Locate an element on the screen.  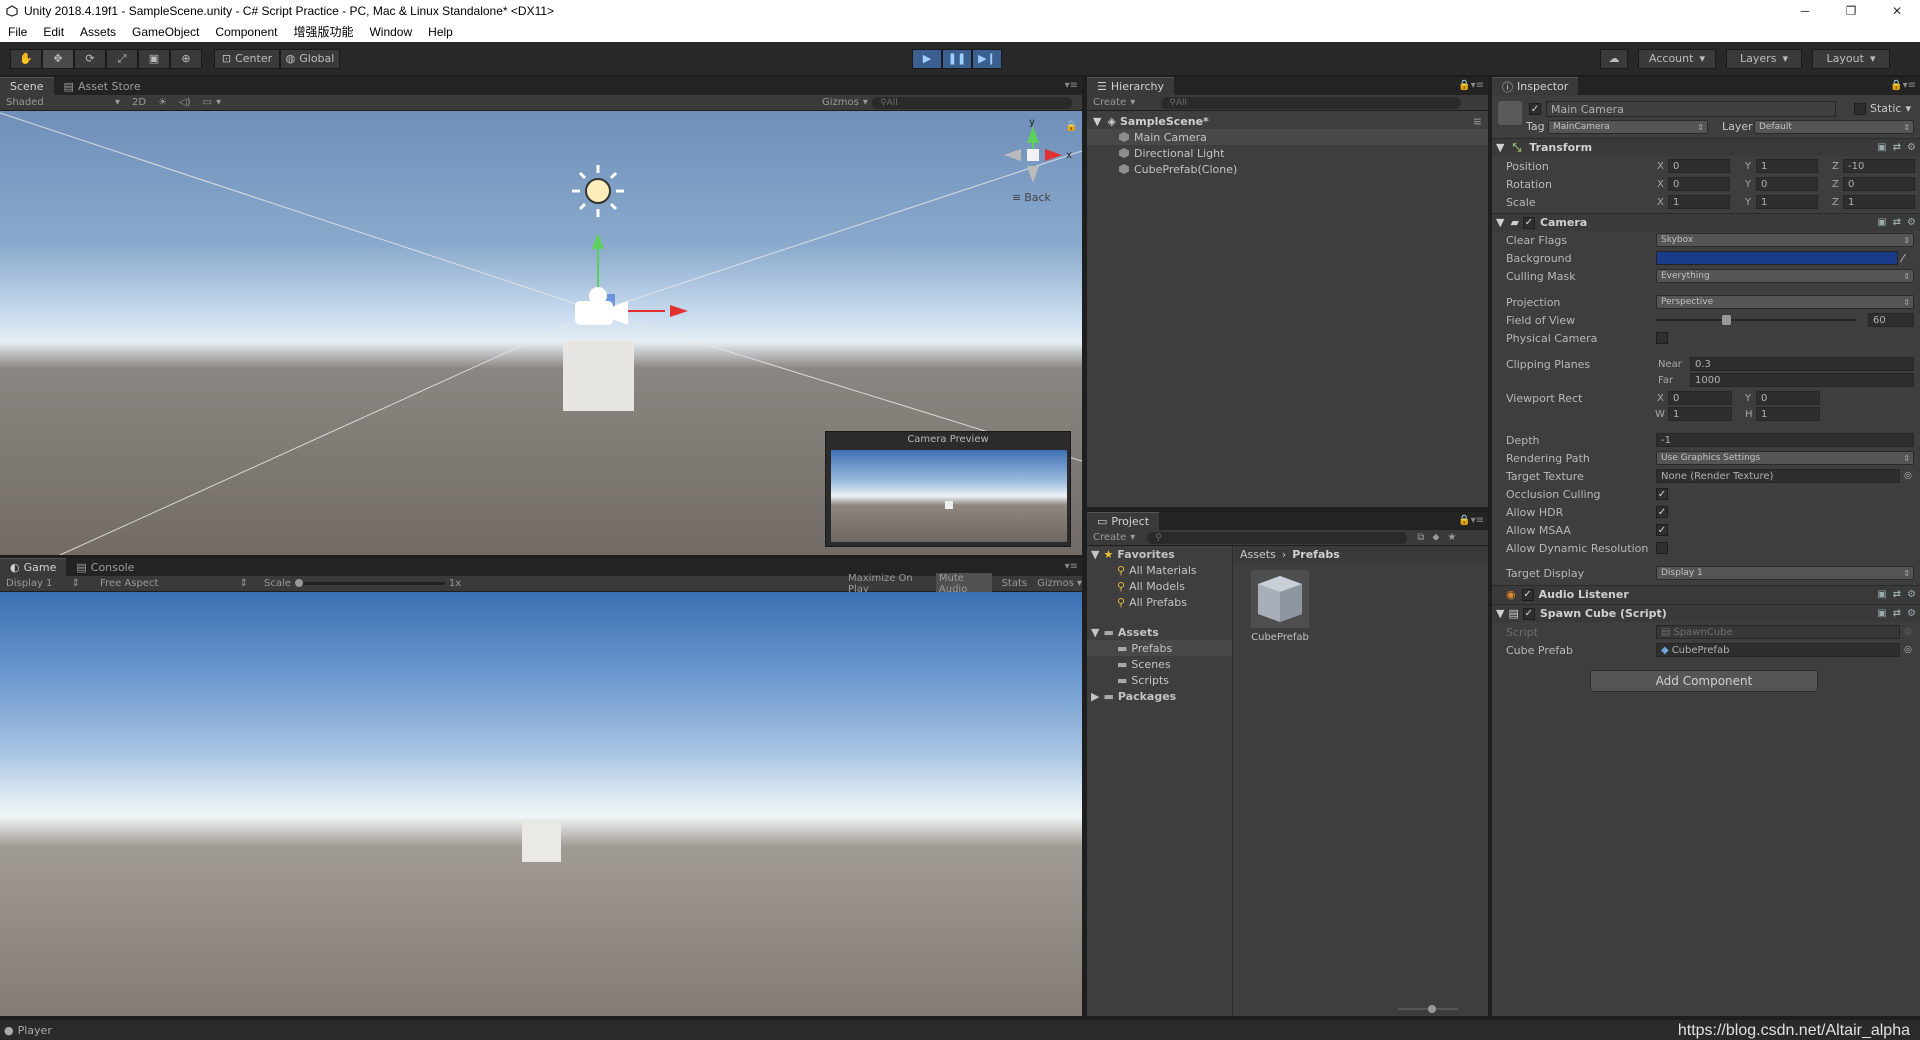
tab-inspector: ⓘ Inspector is located at coordinates (1535, 86).